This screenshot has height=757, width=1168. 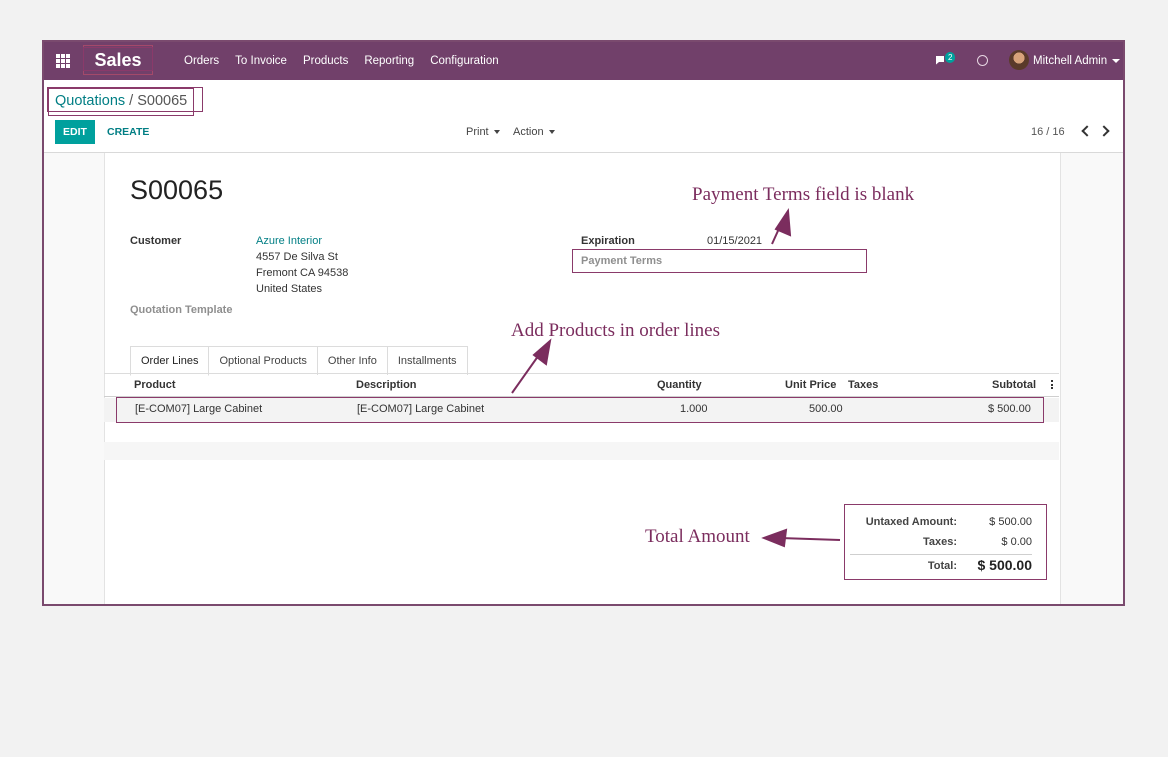 I want to click on arrow-order-lines-head-icon, so click(x=542, y=352).